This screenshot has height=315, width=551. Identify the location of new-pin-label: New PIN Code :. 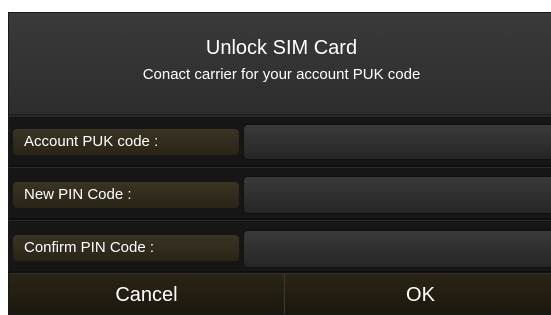
(126, 195).